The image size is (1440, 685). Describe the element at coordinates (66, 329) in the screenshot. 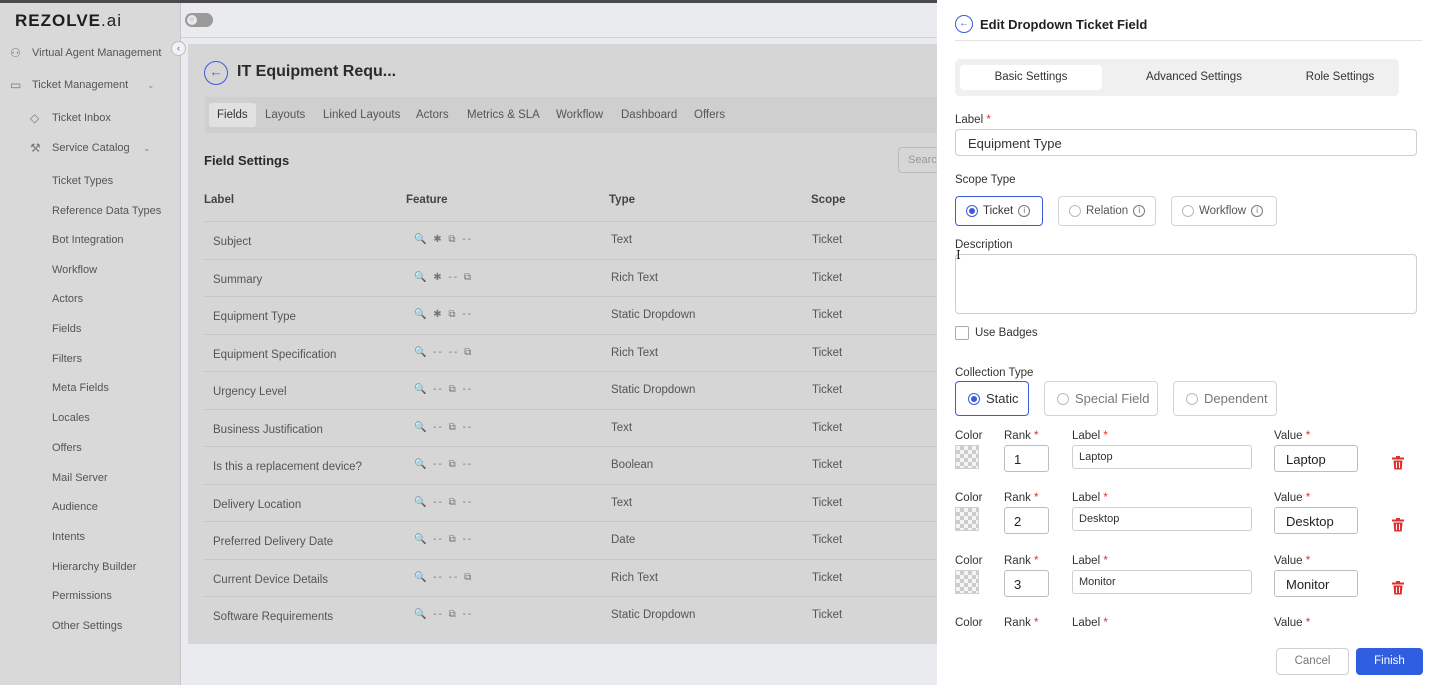

I see `sidebar-sub-fields: Fields` at that location.